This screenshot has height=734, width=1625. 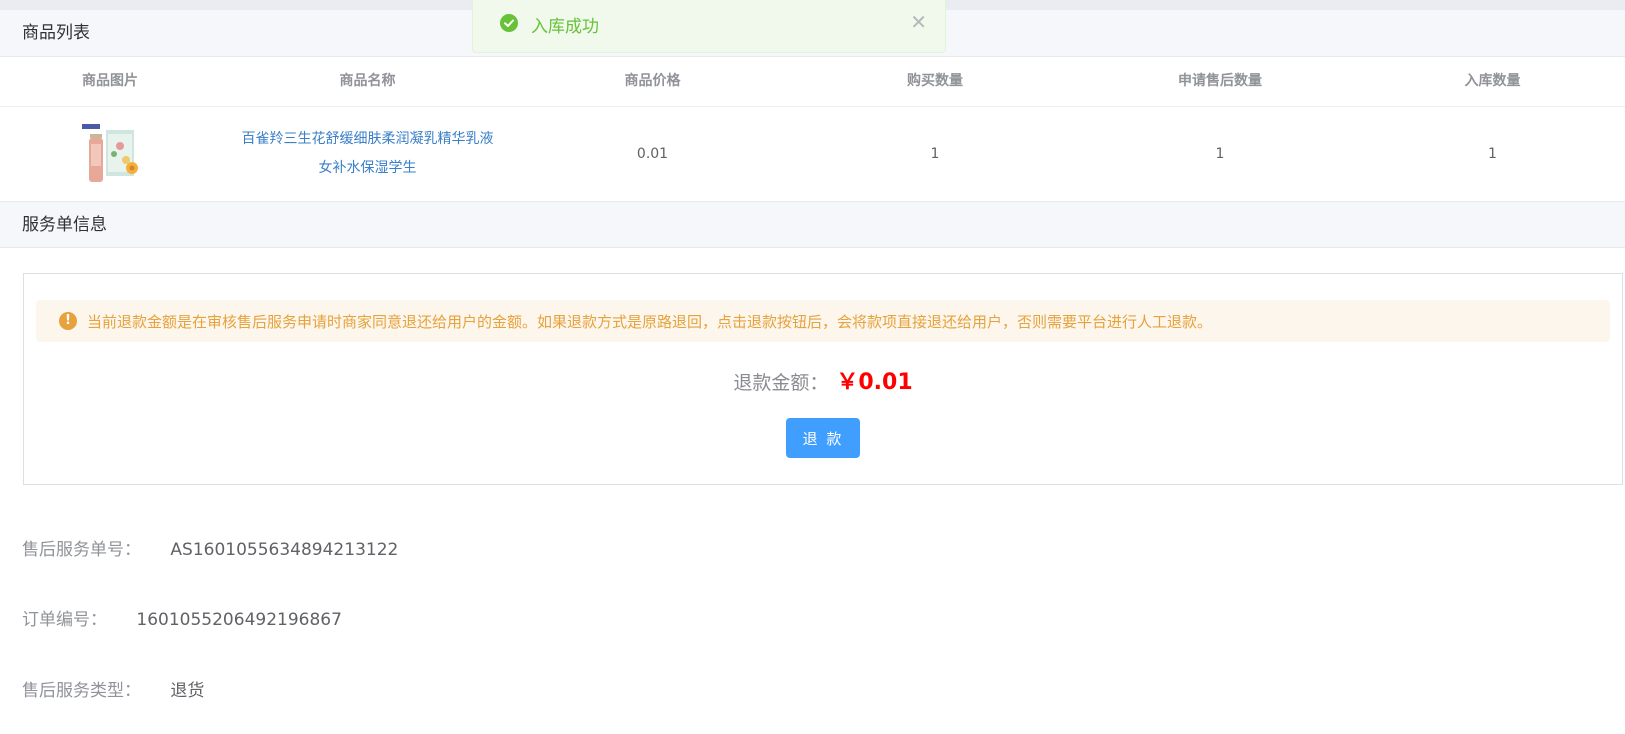 What do you see at coordinates (509, 23) in the screenshot?
I see `check-circle-icon` at bounding box center [509, 23].